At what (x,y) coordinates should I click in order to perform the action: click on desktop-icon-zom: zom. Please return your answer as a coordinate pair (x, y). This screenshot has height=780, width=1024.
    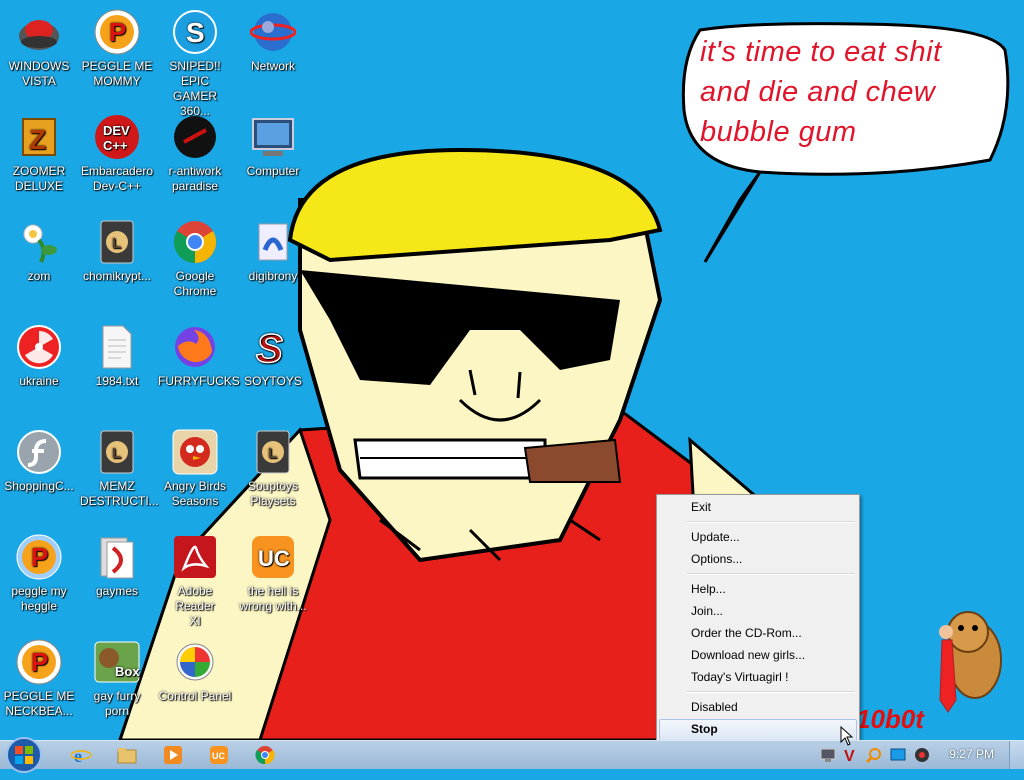
    Looking at the image, I should click on (39, 248).